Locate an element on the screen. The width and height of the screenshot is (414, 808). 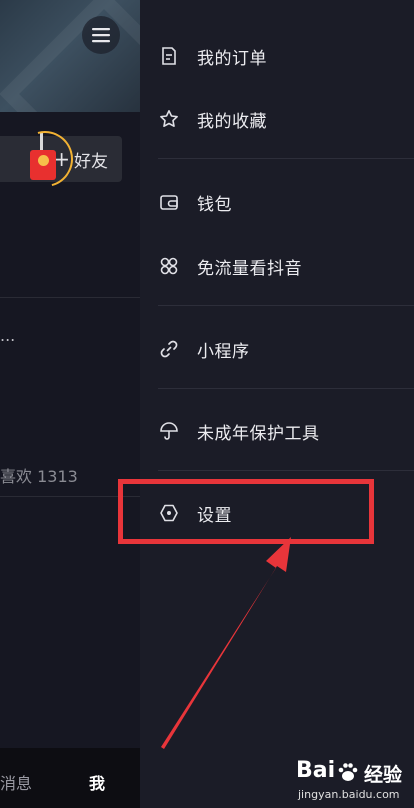
drawer-item-label: 我的订单 is located at coordinates (232, 58).